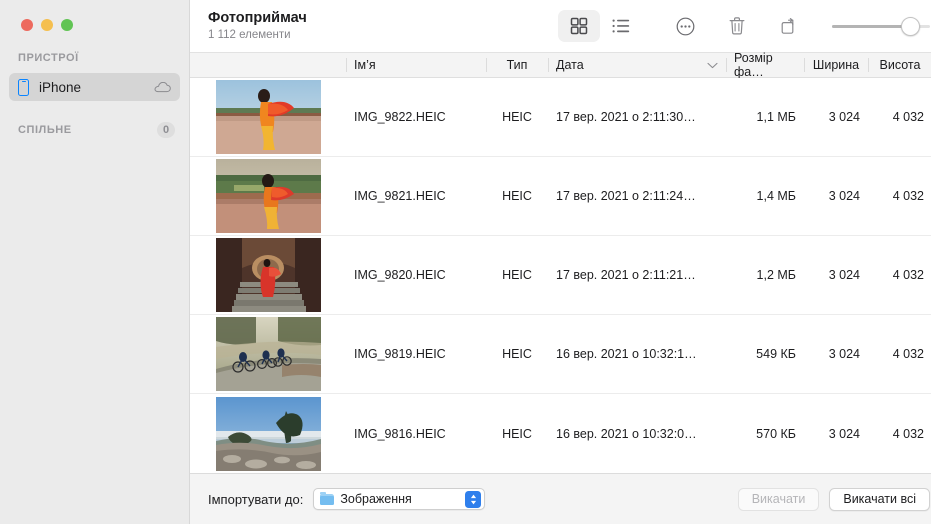 This screenshot has height=524, width=931. Describe the element at coordinates (400, 354) in the screenshot. I see `file-name: IMG_9819.HEIC` at that location.